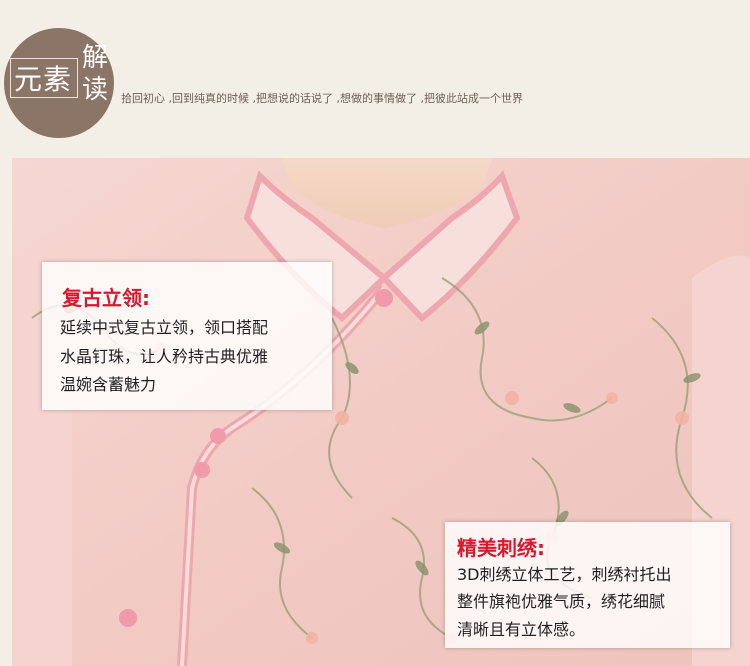 This screenshot has width=750, height=666. Describe the element at coordinates (94, 90) in the screenshot. I see `element-badge-char-2: 读` at that location.